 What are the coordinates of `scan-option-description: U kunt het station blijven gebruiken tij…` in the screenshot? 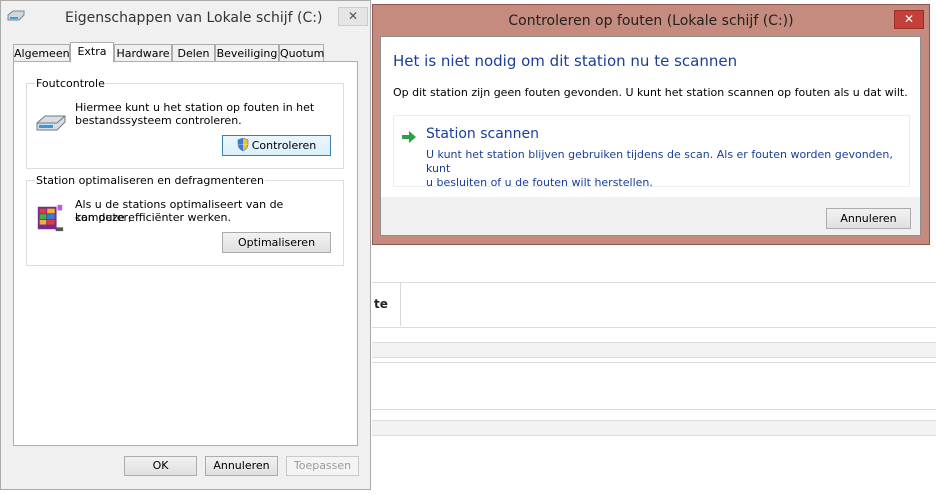 It's located at (666, 169).